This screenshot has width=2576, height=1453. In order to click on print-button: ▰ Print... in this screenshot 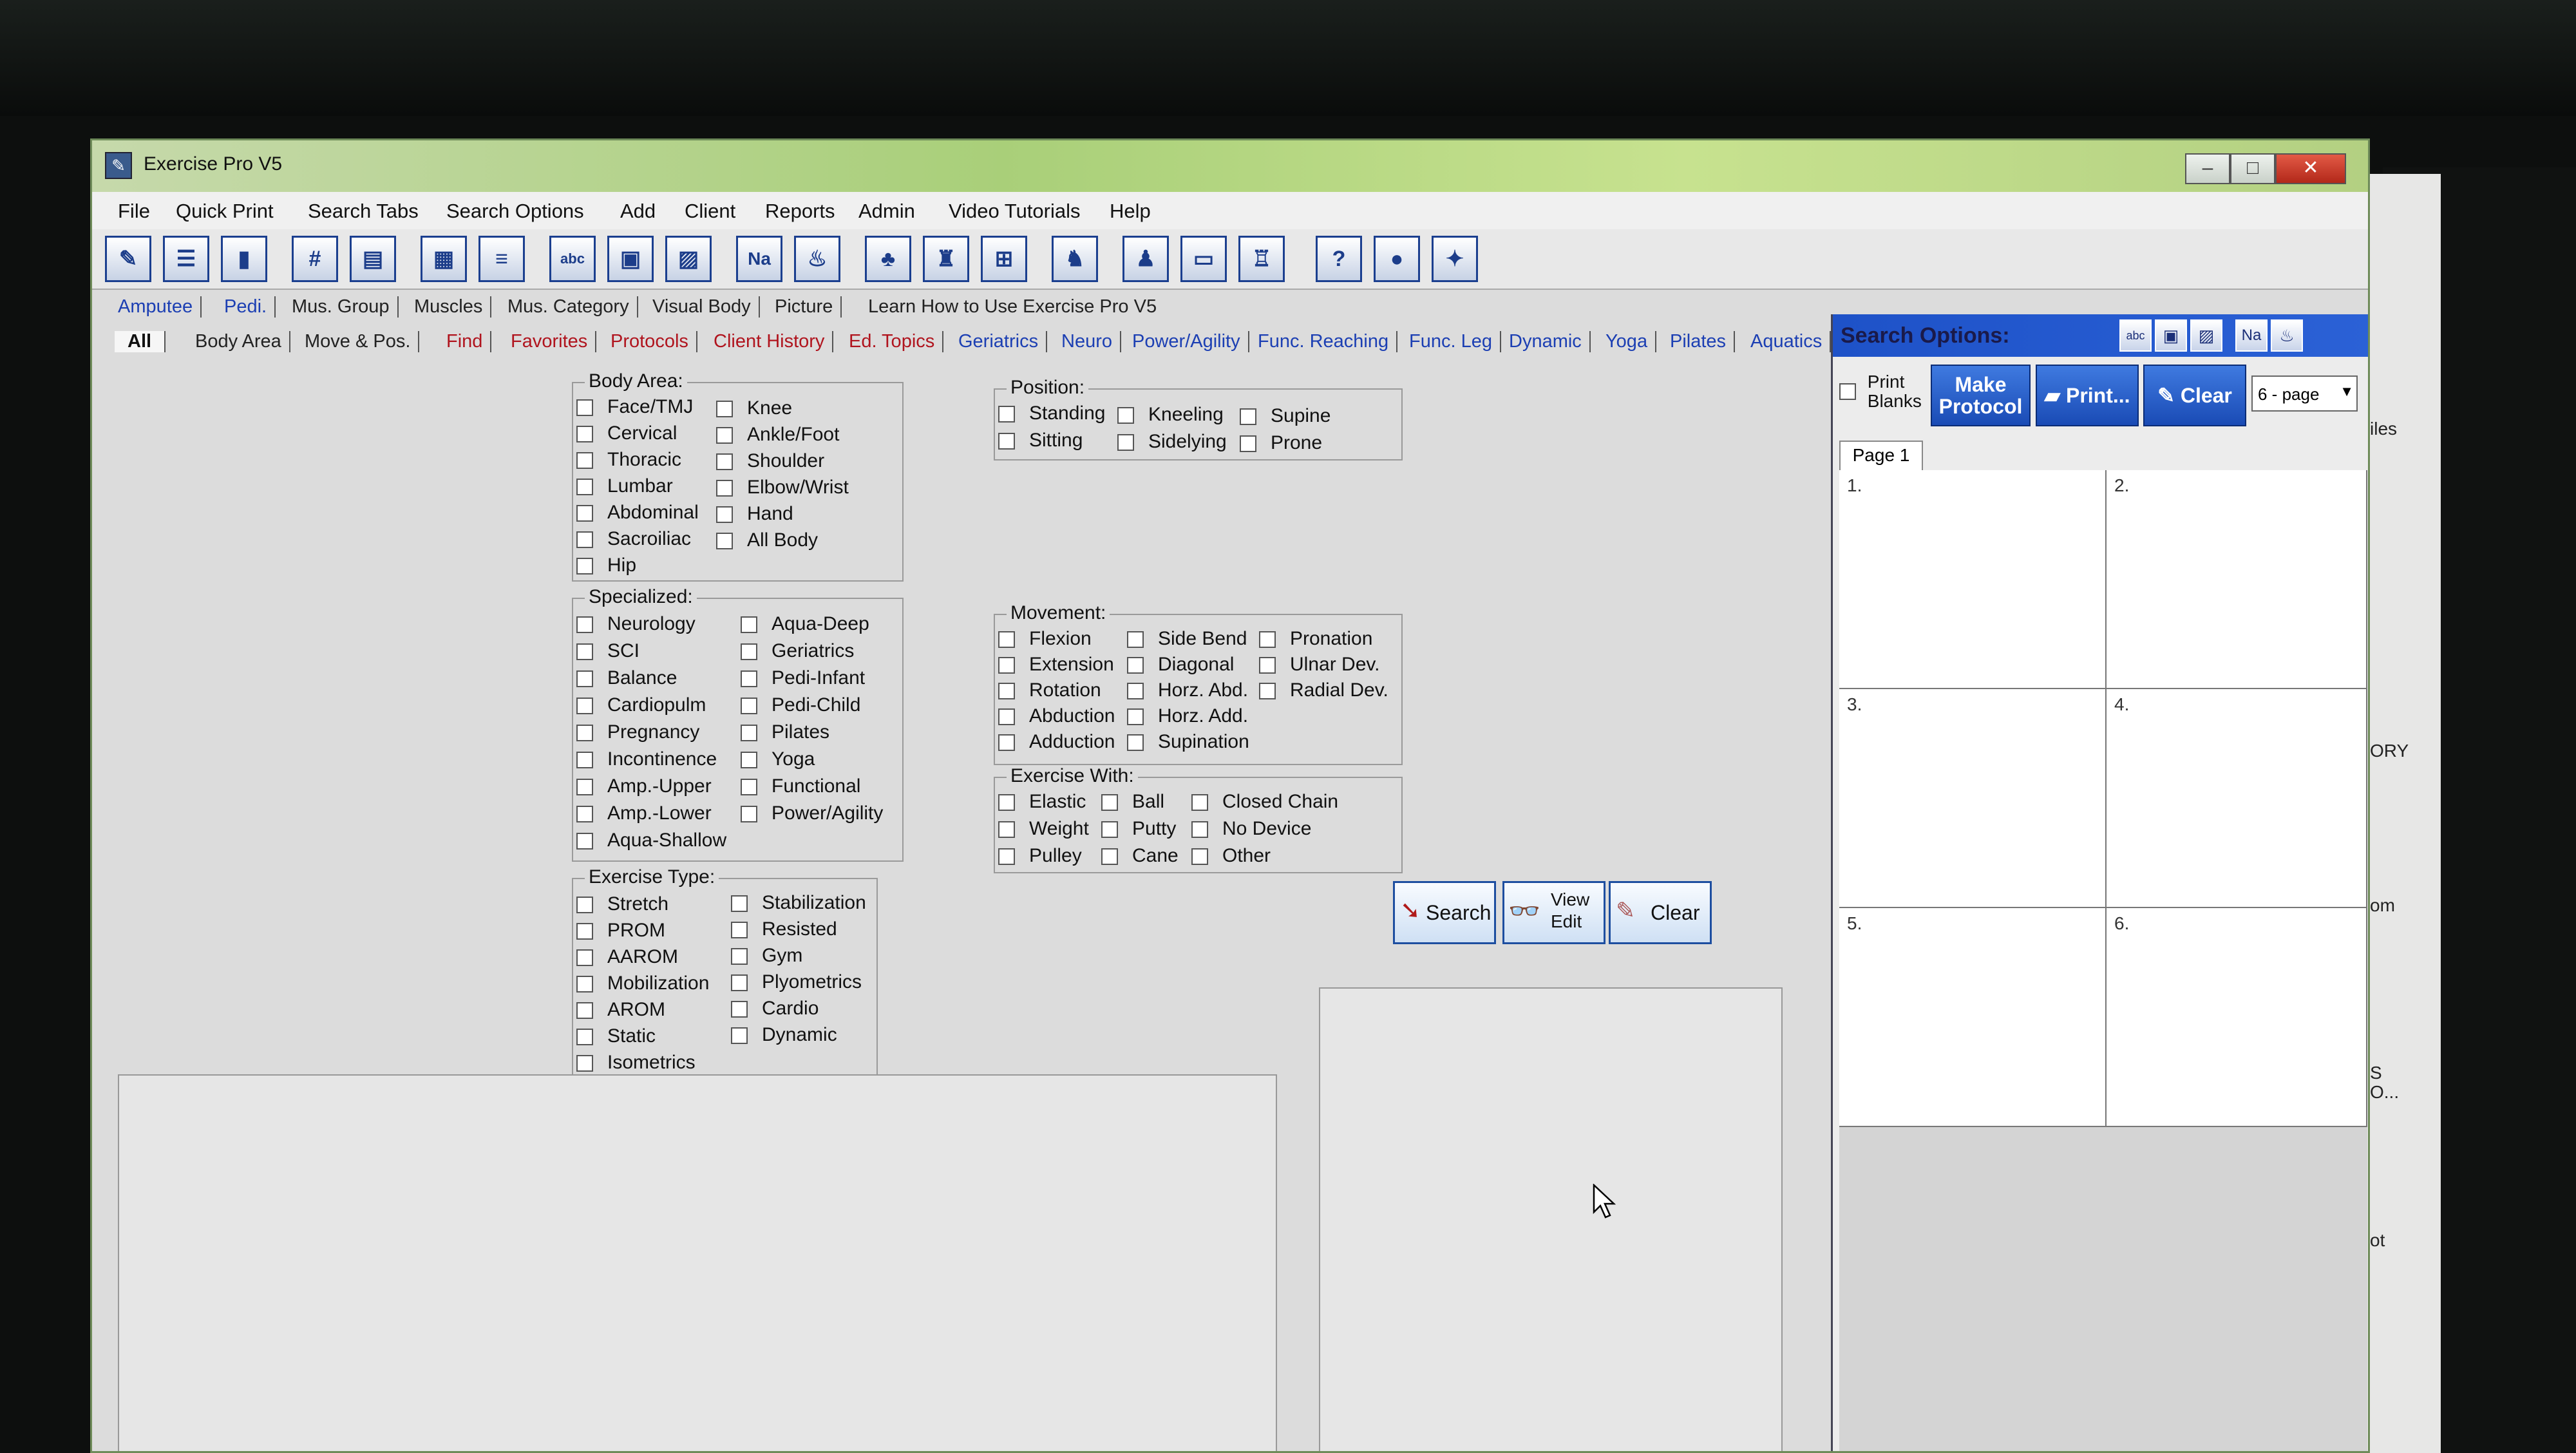, I will do `click(2087, 395)`.